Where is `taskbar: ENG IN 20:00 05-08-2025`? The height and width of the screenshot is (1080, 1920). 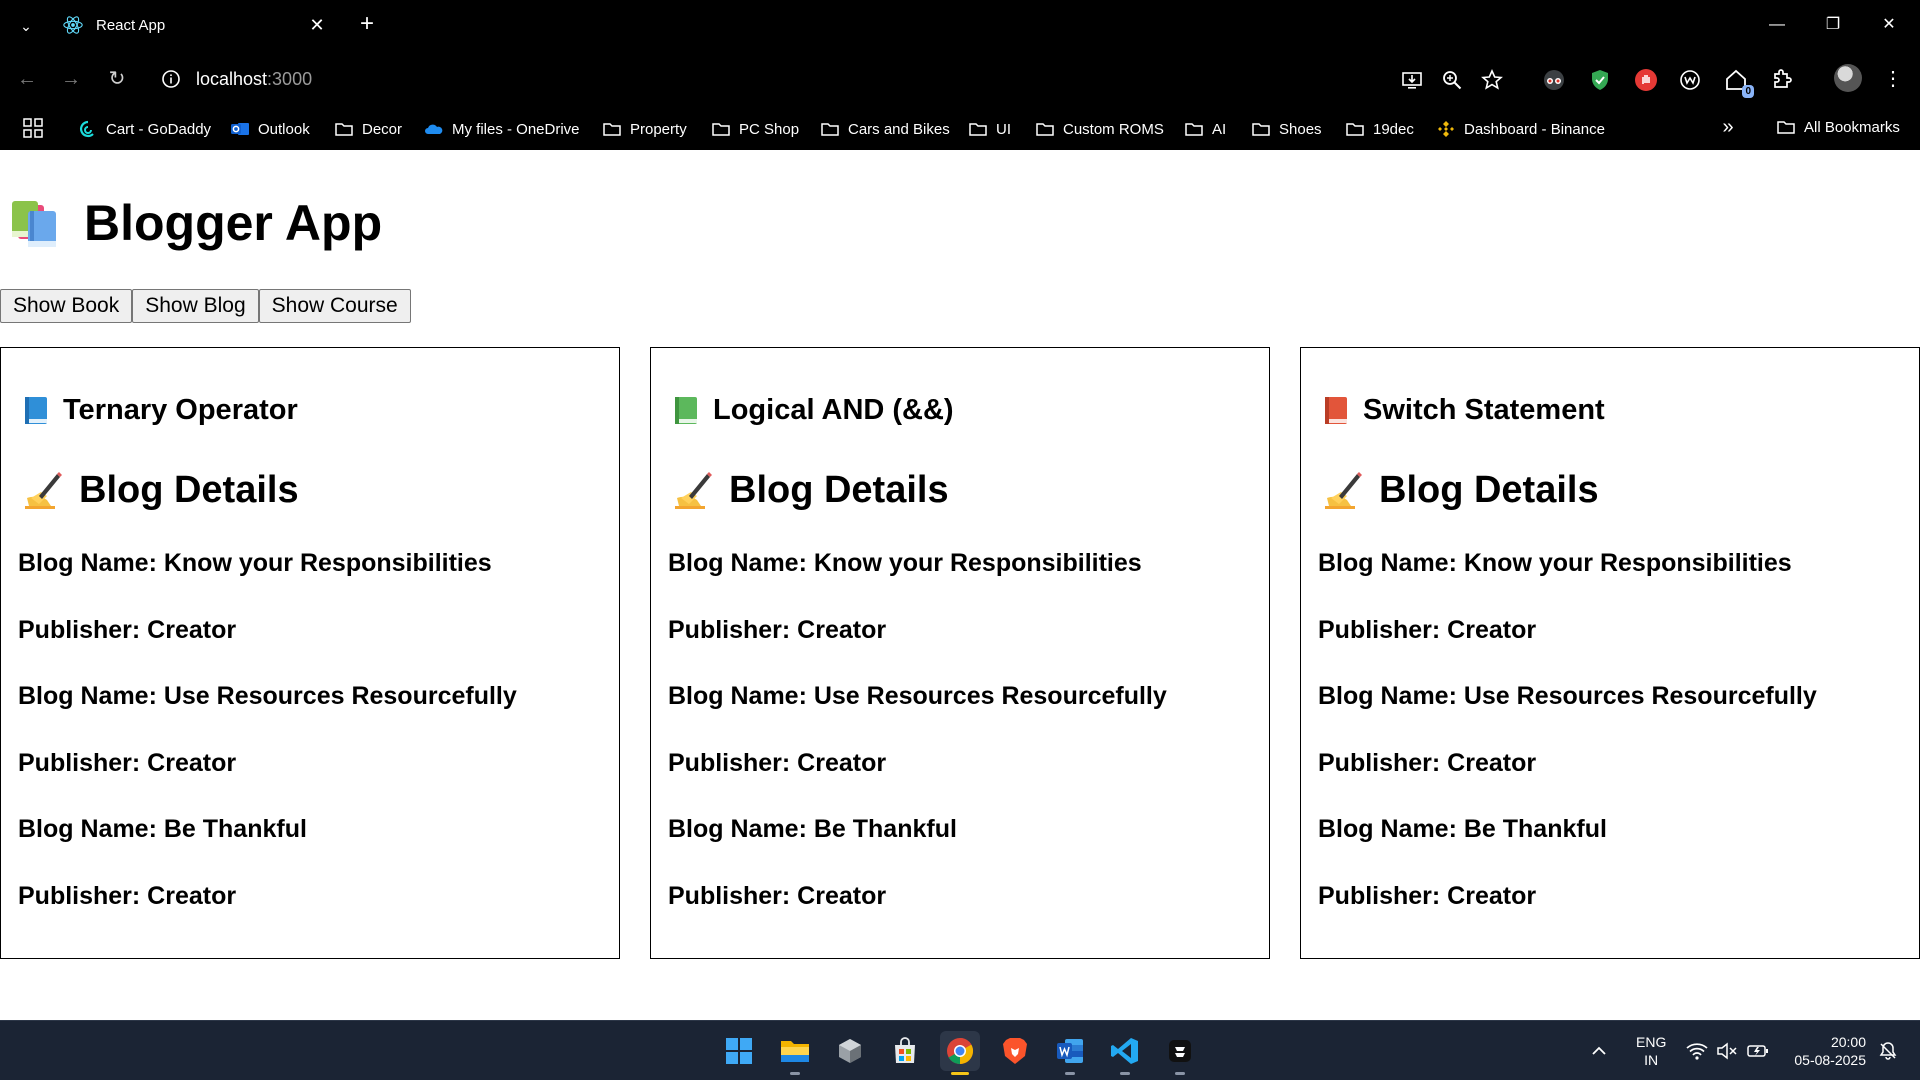
taskbar: ENG IN 20:00 05-08-2025 is located at coordinates (960, 1050).